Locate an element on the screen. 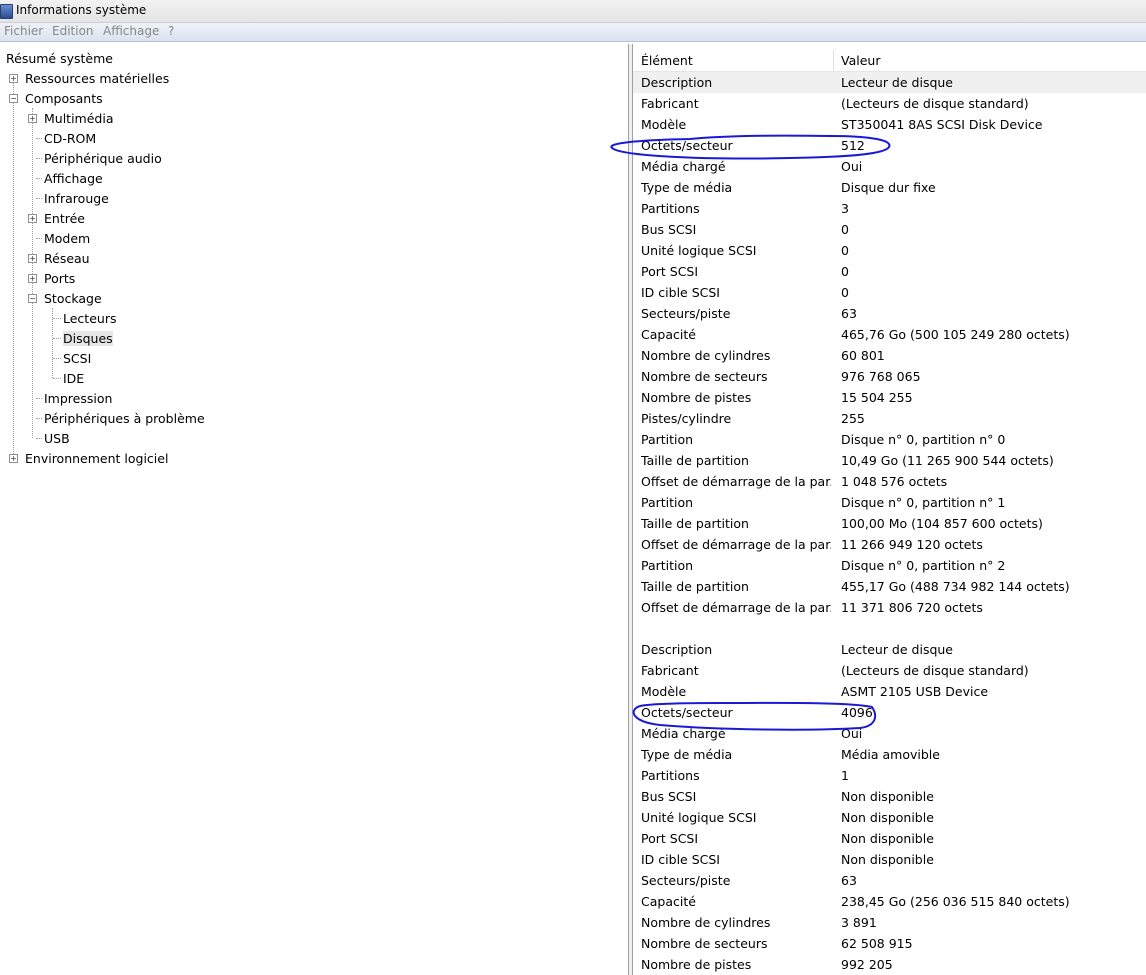 The height and width of the screenshot is (975, 1146). table-row: Nombre de secteurs 976 768 065 is located at coordinates (889, 376).